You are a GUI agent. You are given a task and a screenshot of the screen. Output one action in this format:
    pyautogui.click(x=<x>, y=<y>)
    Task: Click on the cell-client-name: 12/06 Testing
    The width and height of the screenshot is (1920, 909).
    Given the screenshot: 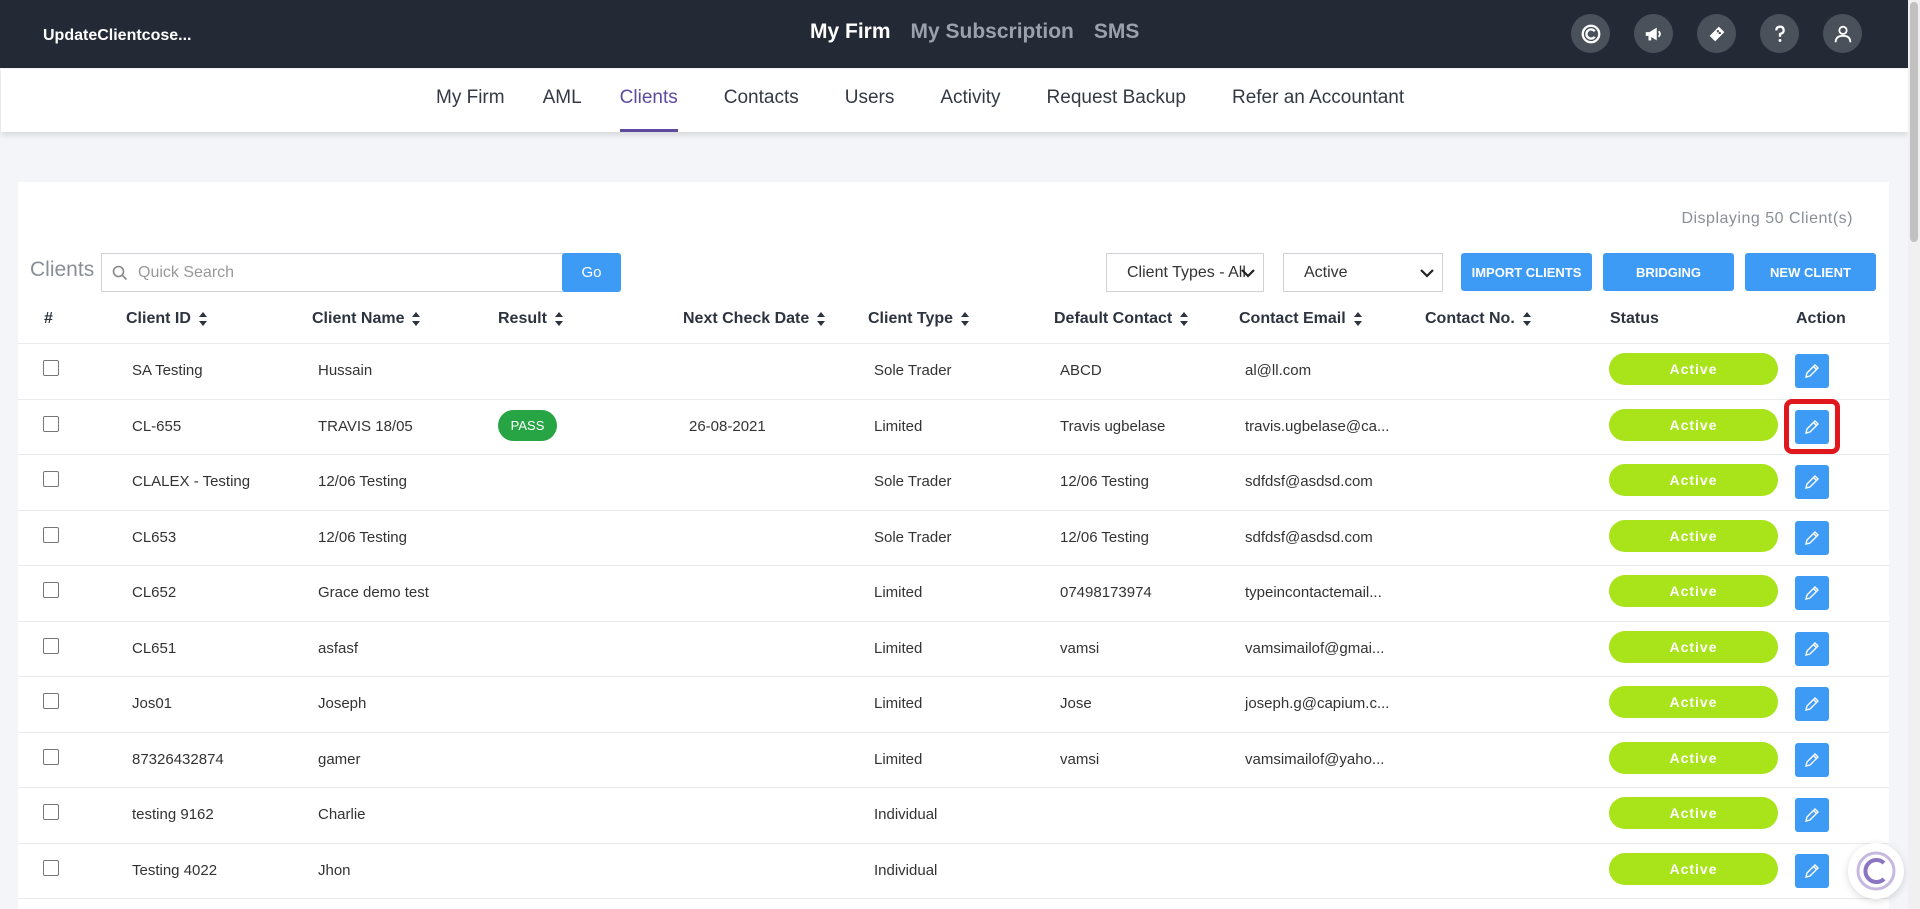 What is the action you would take?
    pyautogui.click(x=362, y=537)
    